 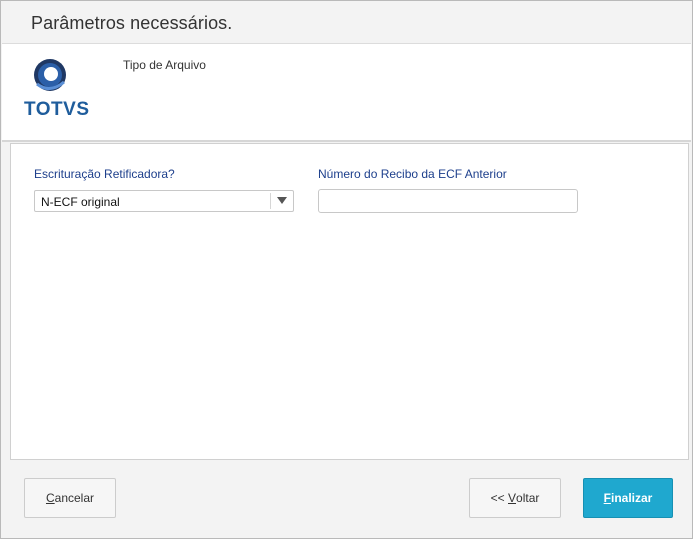 I want to click on cancel-button-label: Cancelar, so click(x=70, y=498).